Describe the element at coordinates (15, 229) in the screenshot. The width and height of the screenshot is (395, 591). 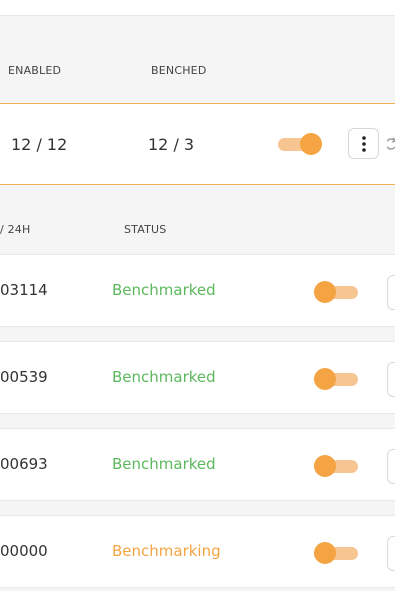
I see `column-header-rate: / 24H` at that location.